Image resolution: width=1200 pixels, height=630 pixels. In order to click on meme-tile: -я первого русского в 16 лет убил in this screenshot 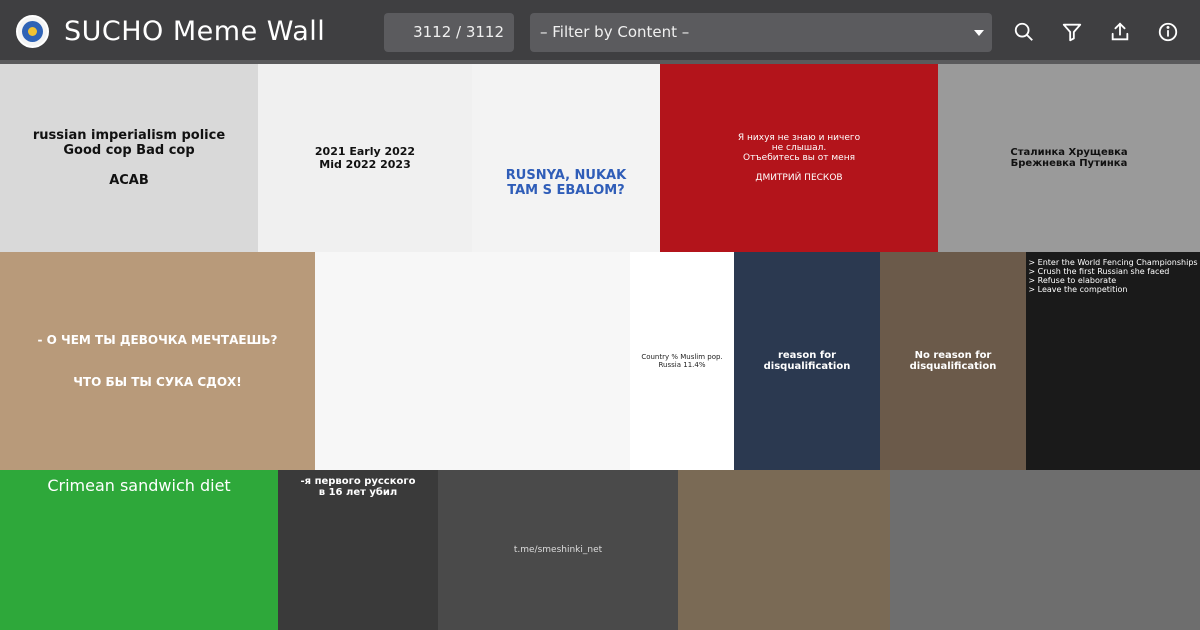, I will do `click(358, 550)`.